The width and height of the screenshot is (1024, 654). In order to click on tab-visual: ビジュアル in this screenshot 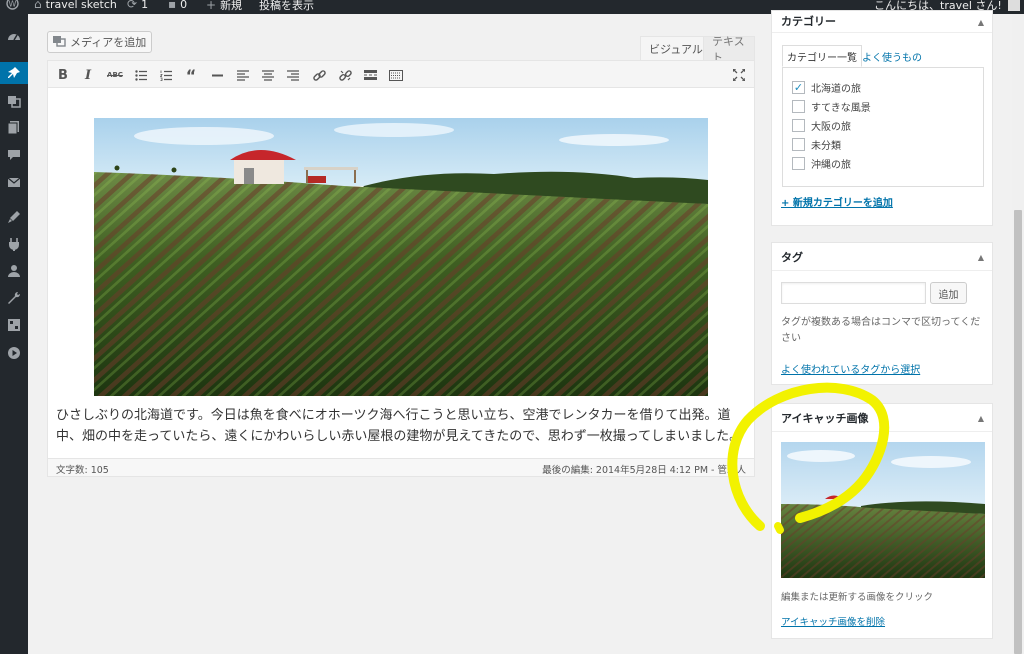, I will do `click(676, 48)`.